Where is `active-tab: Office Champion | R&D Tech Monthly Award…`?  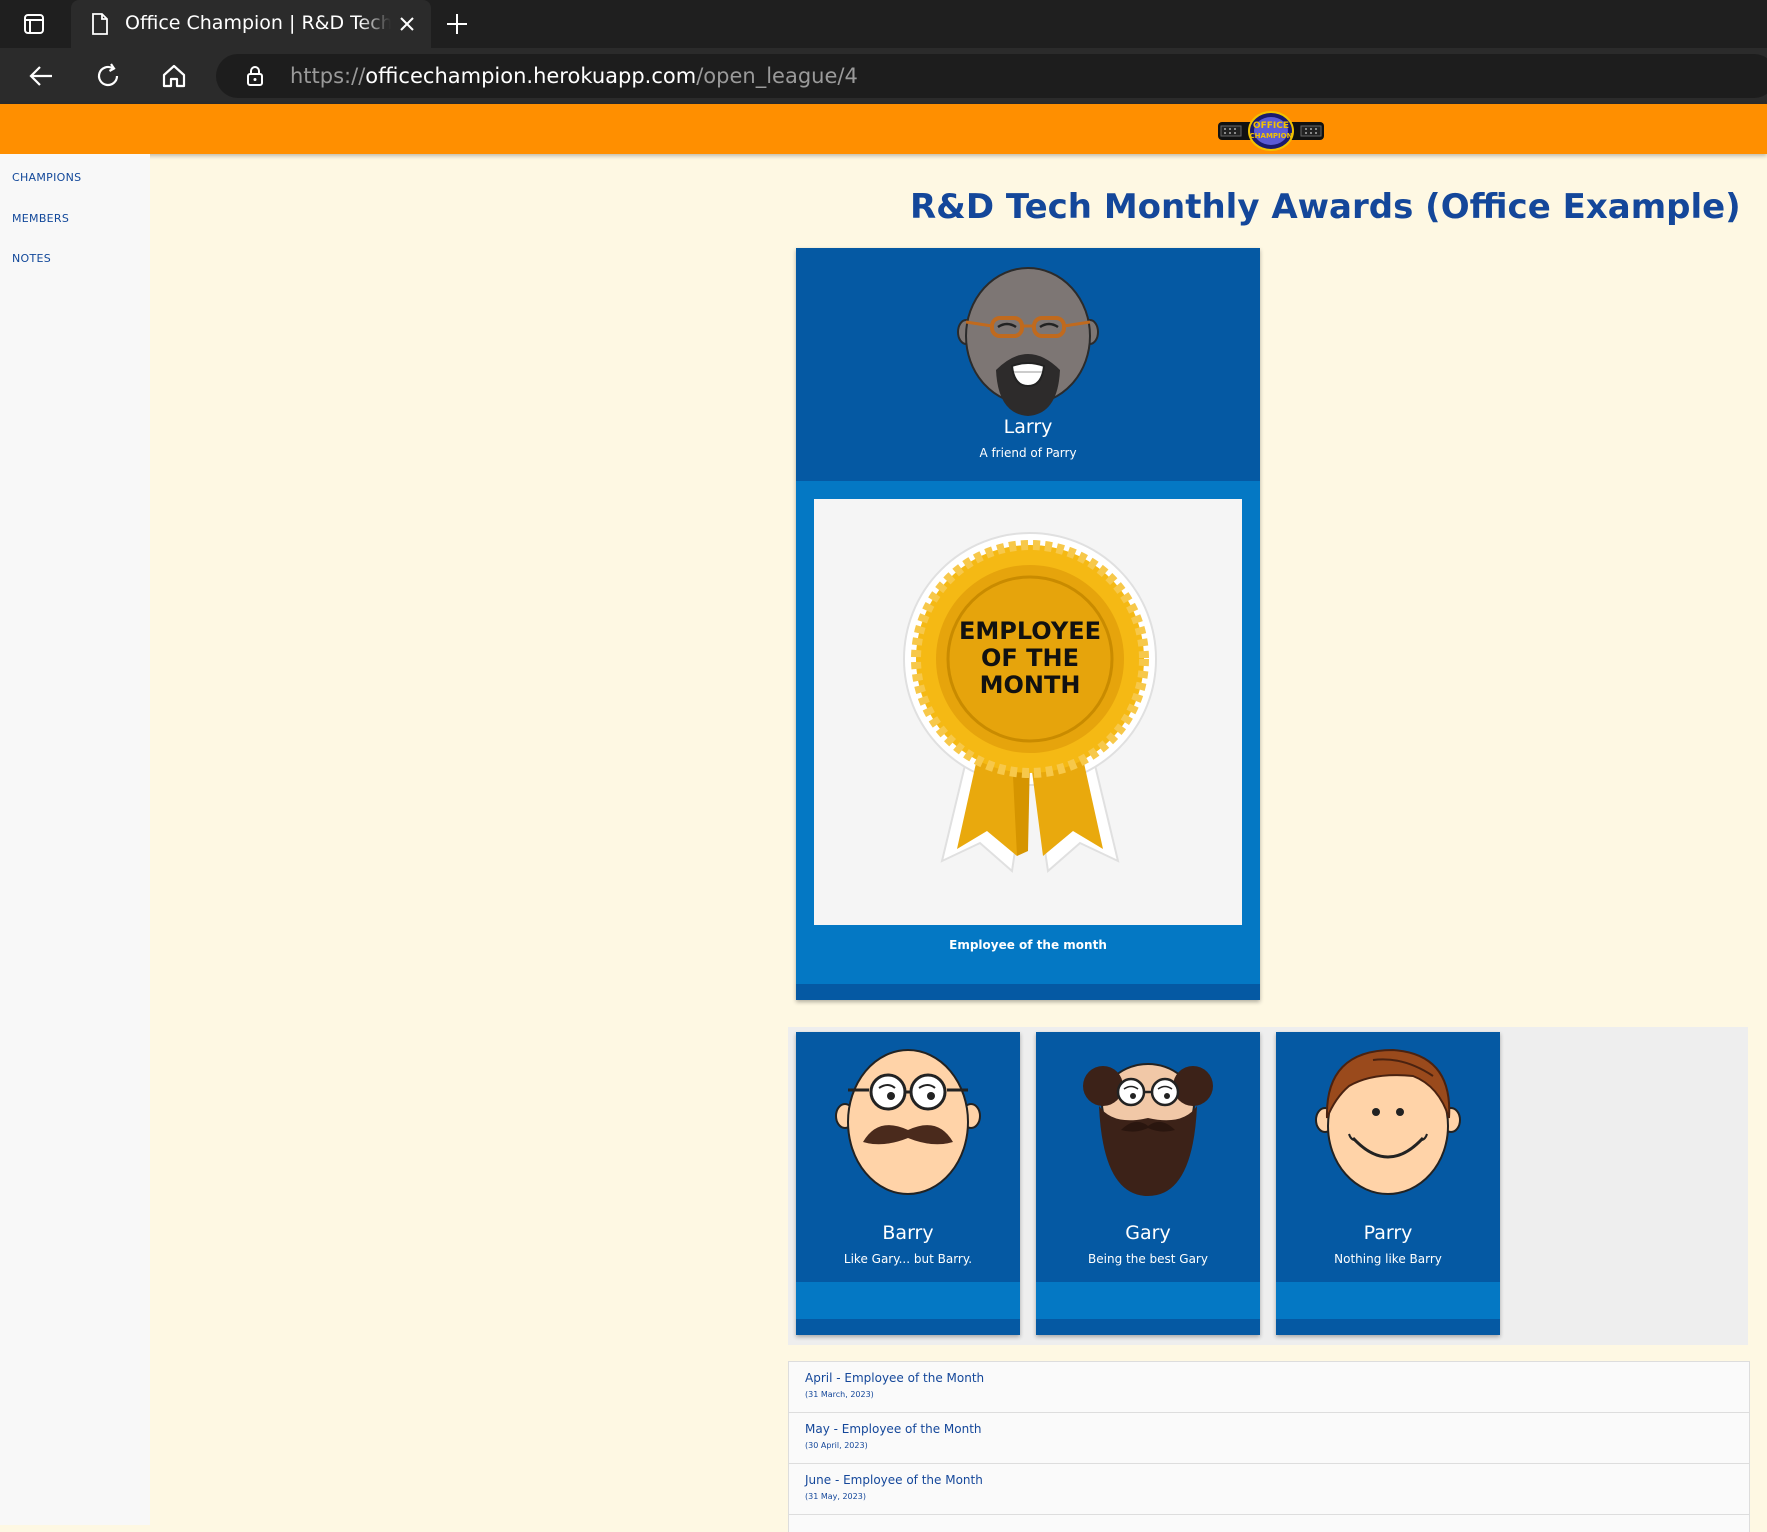 active-tab: Office Champion | R&D Tech Monthly Award… is located at coordinates (251, 24).